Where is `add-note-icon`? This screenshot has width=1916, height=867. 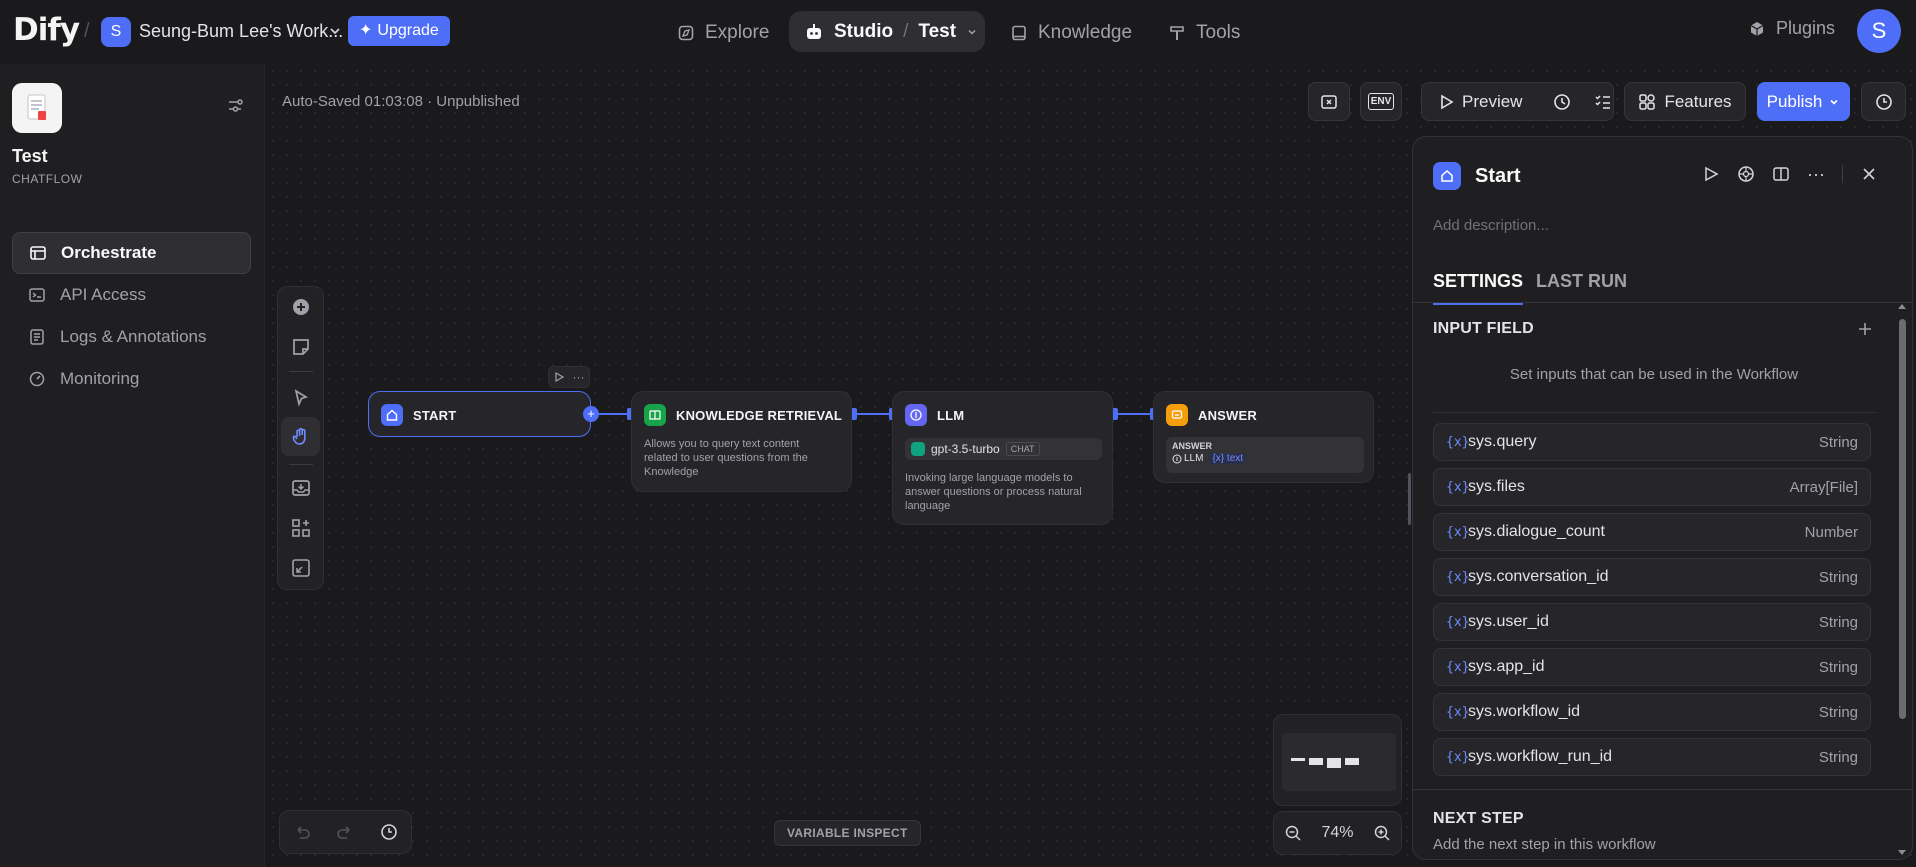
add-note-icon is located at coordinates (301, 347).